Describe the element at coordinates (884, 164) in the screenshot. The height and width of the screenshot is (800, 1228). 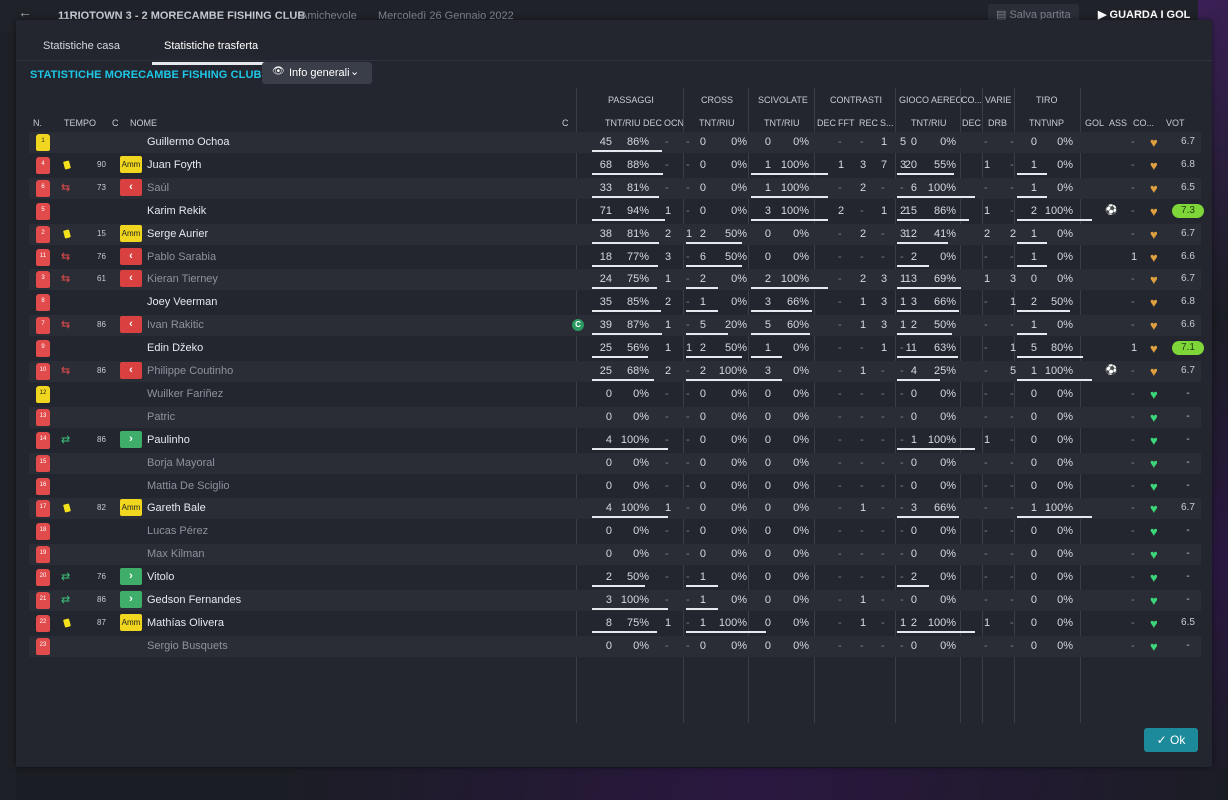
I see `con-rec: 7` at that location.